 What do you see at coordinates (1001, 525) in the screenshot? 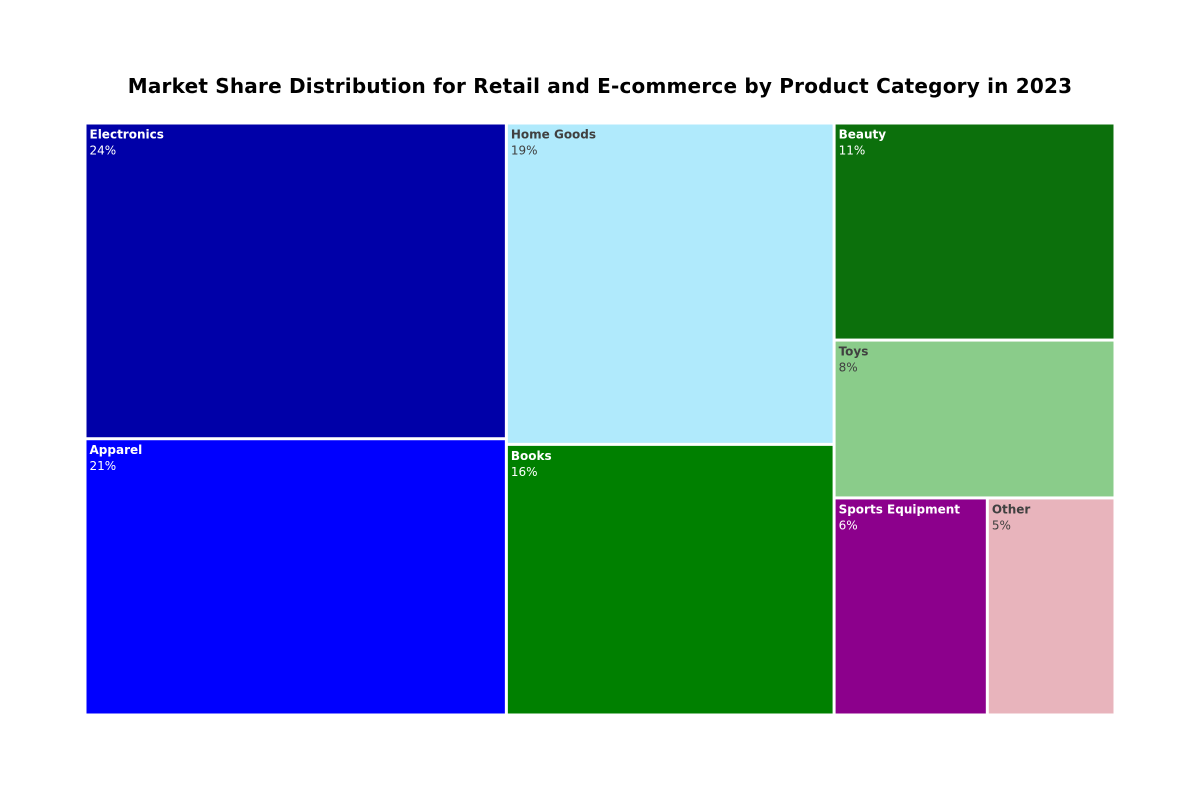
I see `tile-value-other: 5%` at bounding box center [1001, 525].